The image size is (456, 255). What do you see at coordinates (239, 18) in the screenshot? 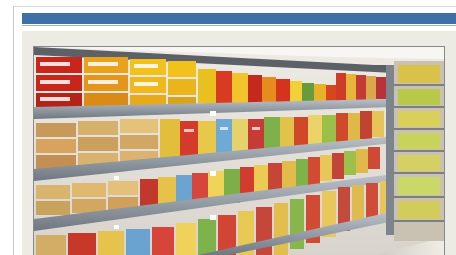
I see `header-bar` at bounding box center [239, 18].